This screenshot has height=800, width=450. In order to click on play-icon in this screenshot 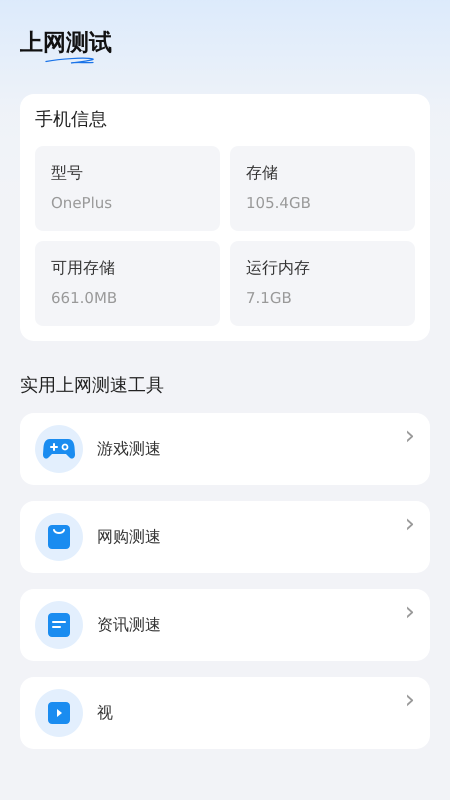, I will do `click(59, 713)`.